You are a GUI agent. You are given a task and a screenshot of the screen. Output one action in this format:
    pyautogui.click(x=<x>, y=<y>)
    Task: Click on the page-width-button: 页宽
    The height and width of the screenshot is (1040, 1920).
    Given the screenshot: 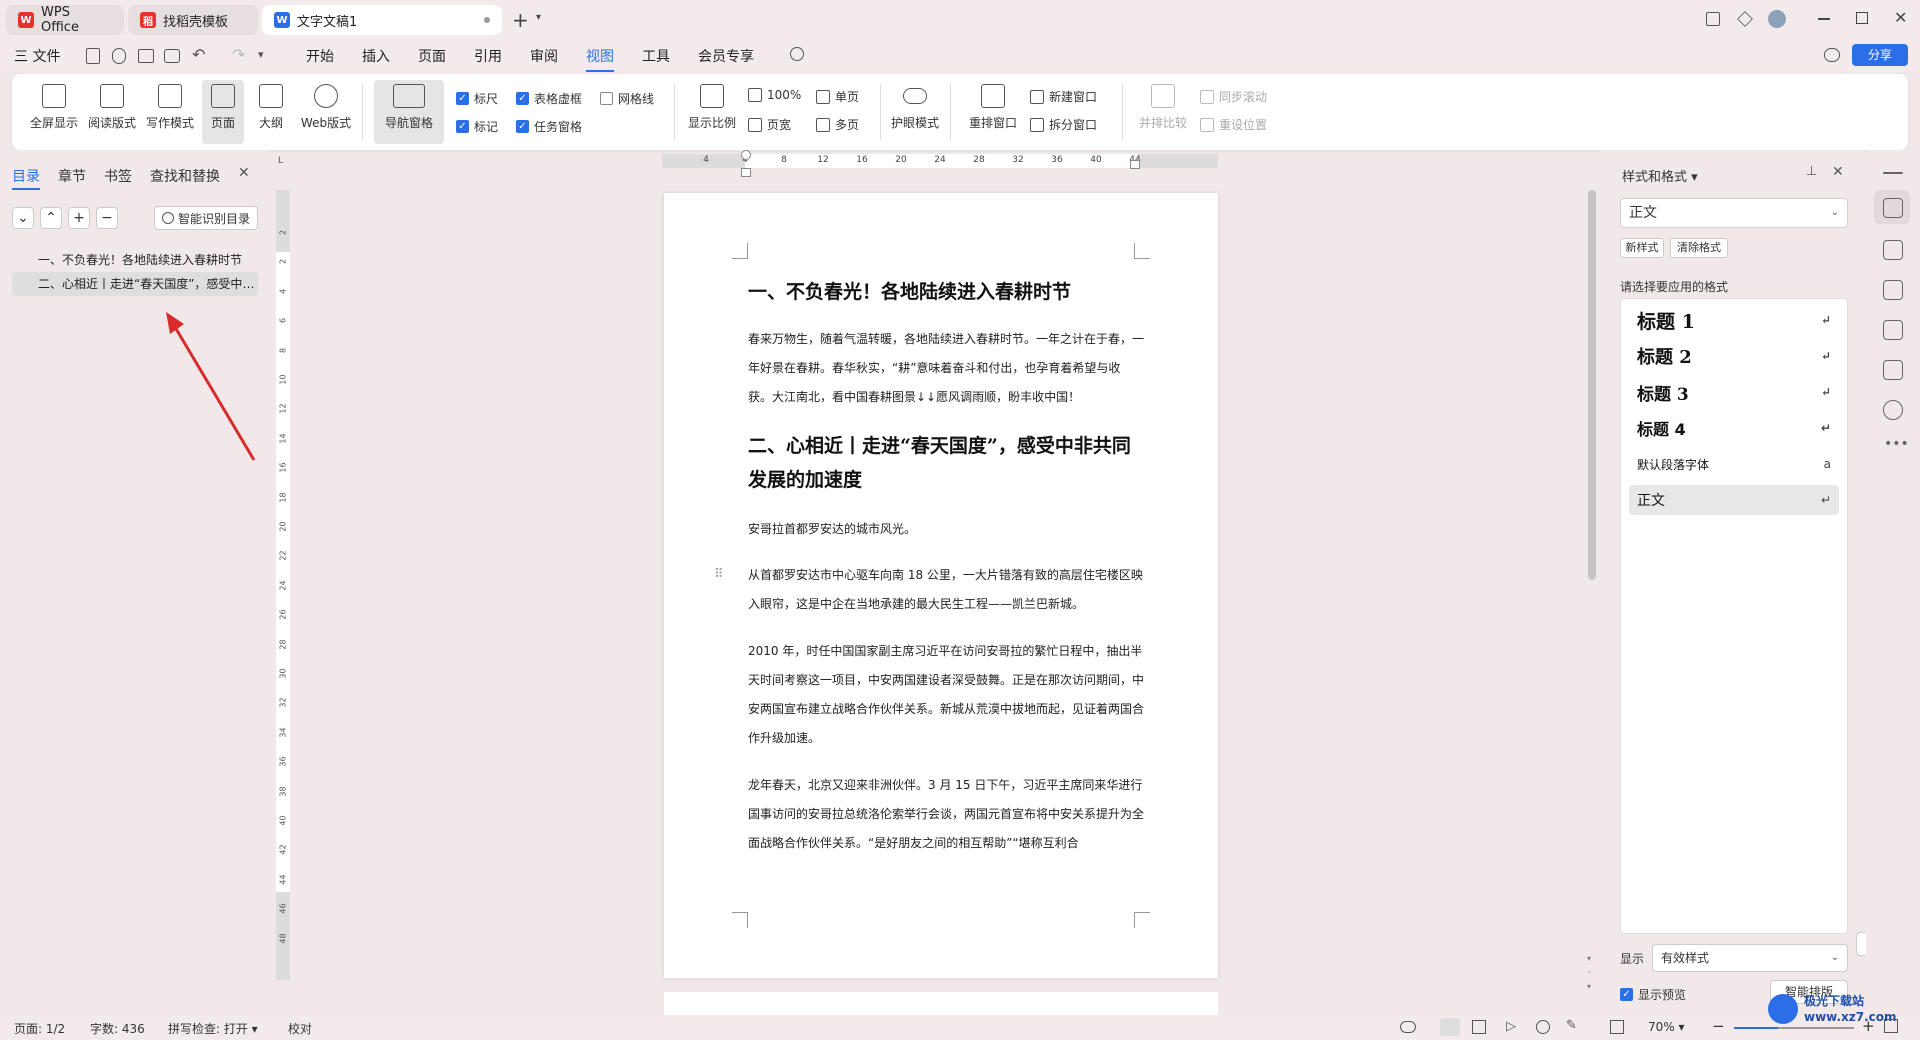 What is the action you would take?
    pyautogui.click(x=769, y=124)
    